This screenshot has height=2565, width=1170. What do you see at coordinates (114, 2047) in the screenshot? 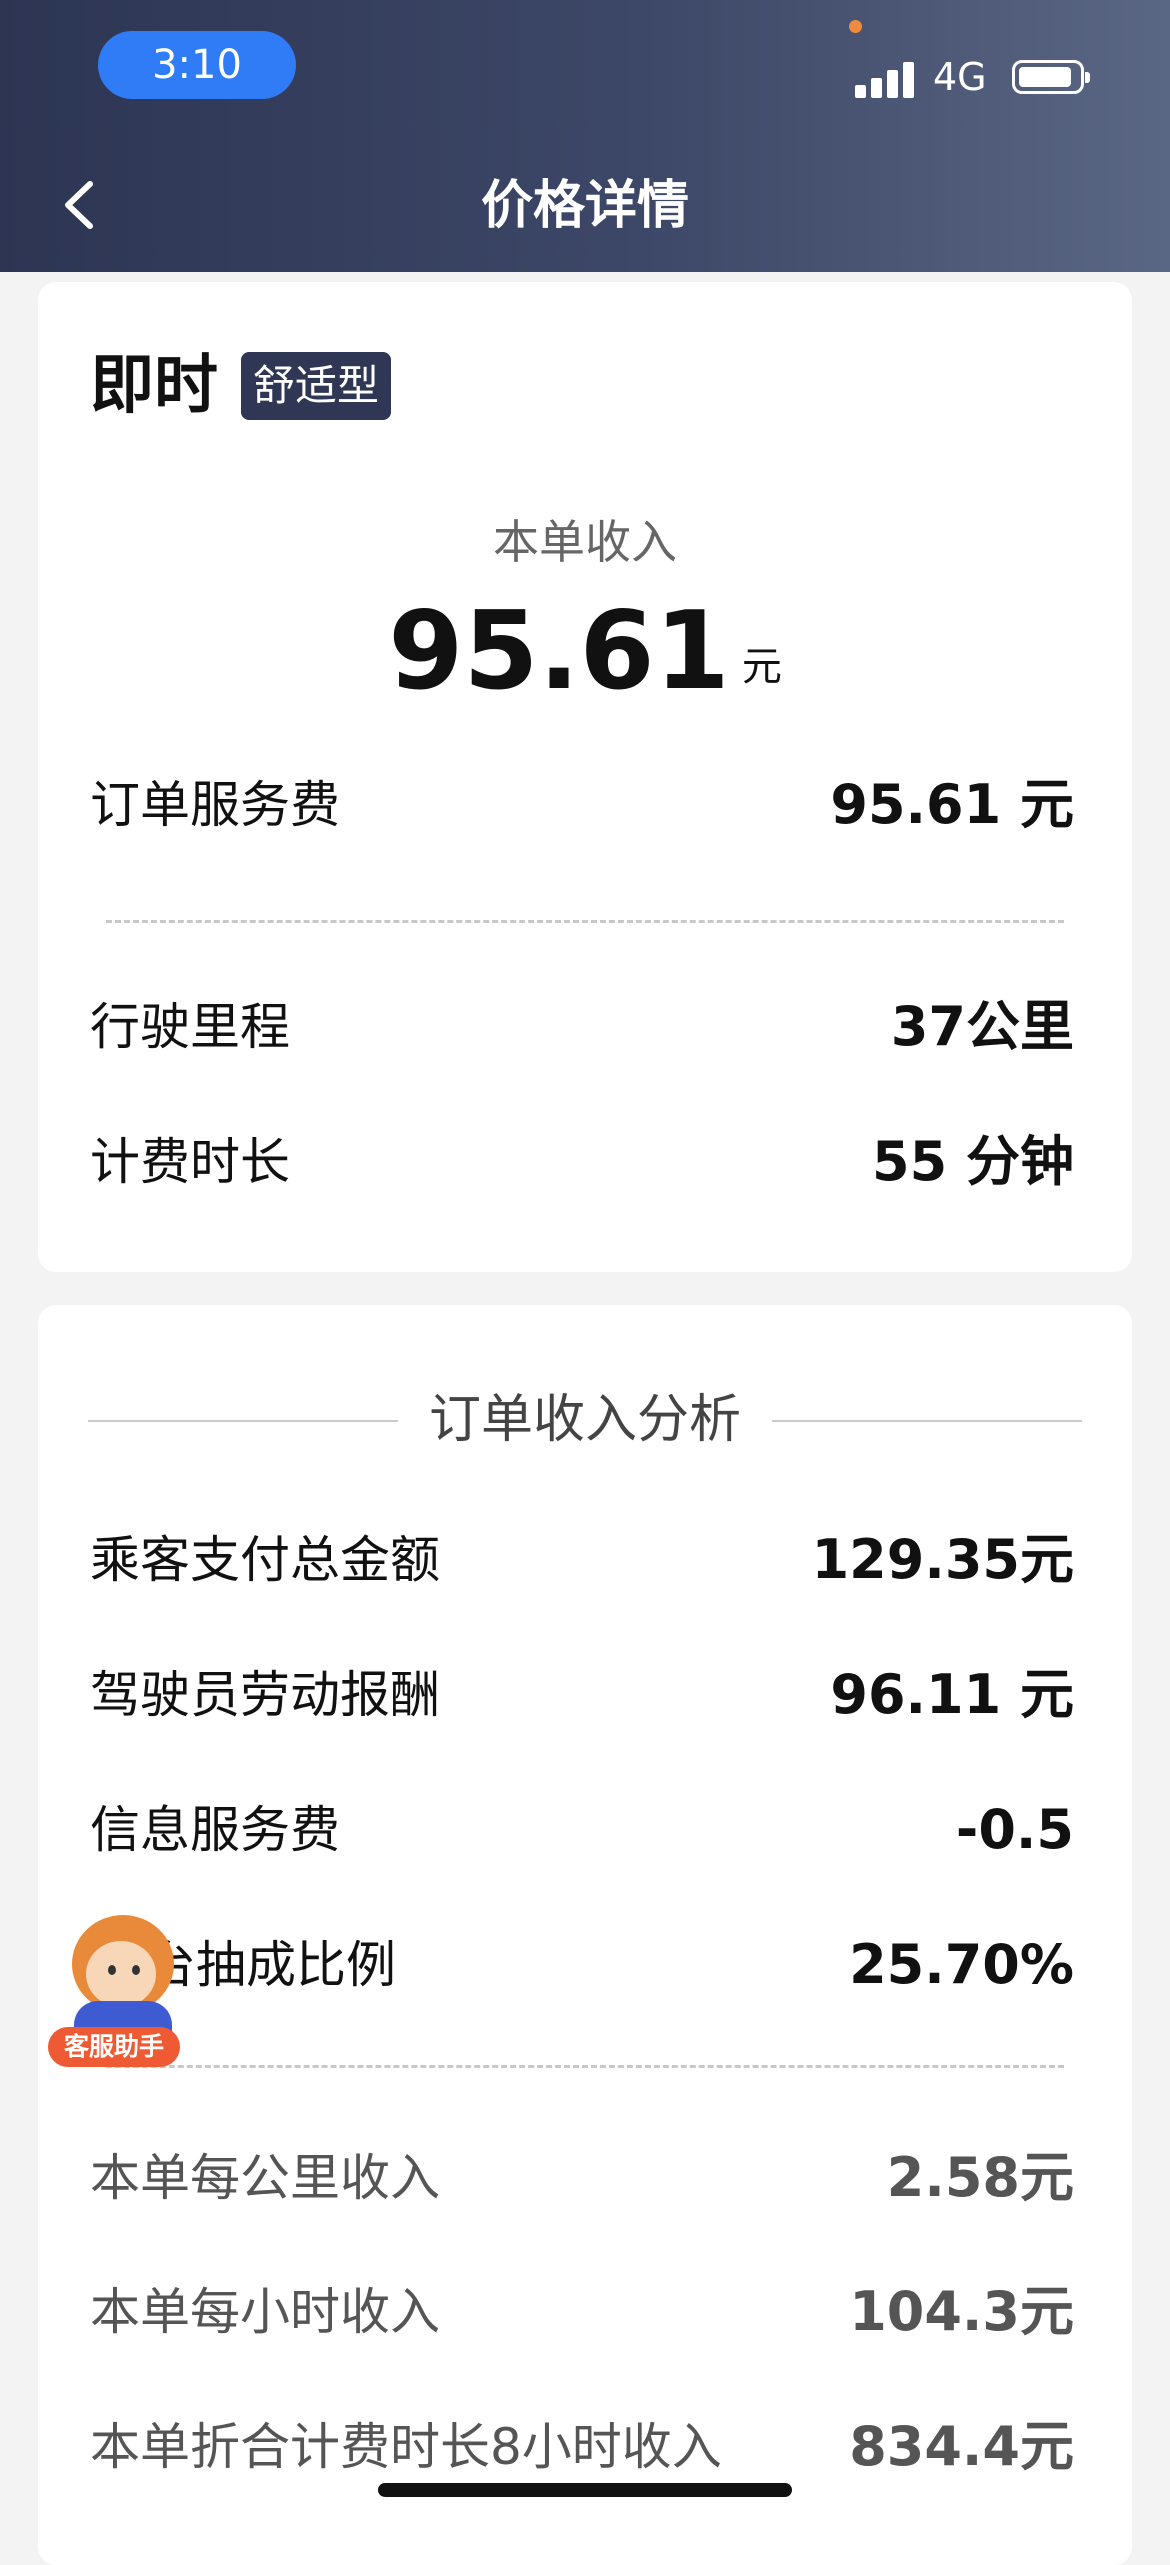
I see `assistant-label: 客服助手` at bounding box center [114, 2047].